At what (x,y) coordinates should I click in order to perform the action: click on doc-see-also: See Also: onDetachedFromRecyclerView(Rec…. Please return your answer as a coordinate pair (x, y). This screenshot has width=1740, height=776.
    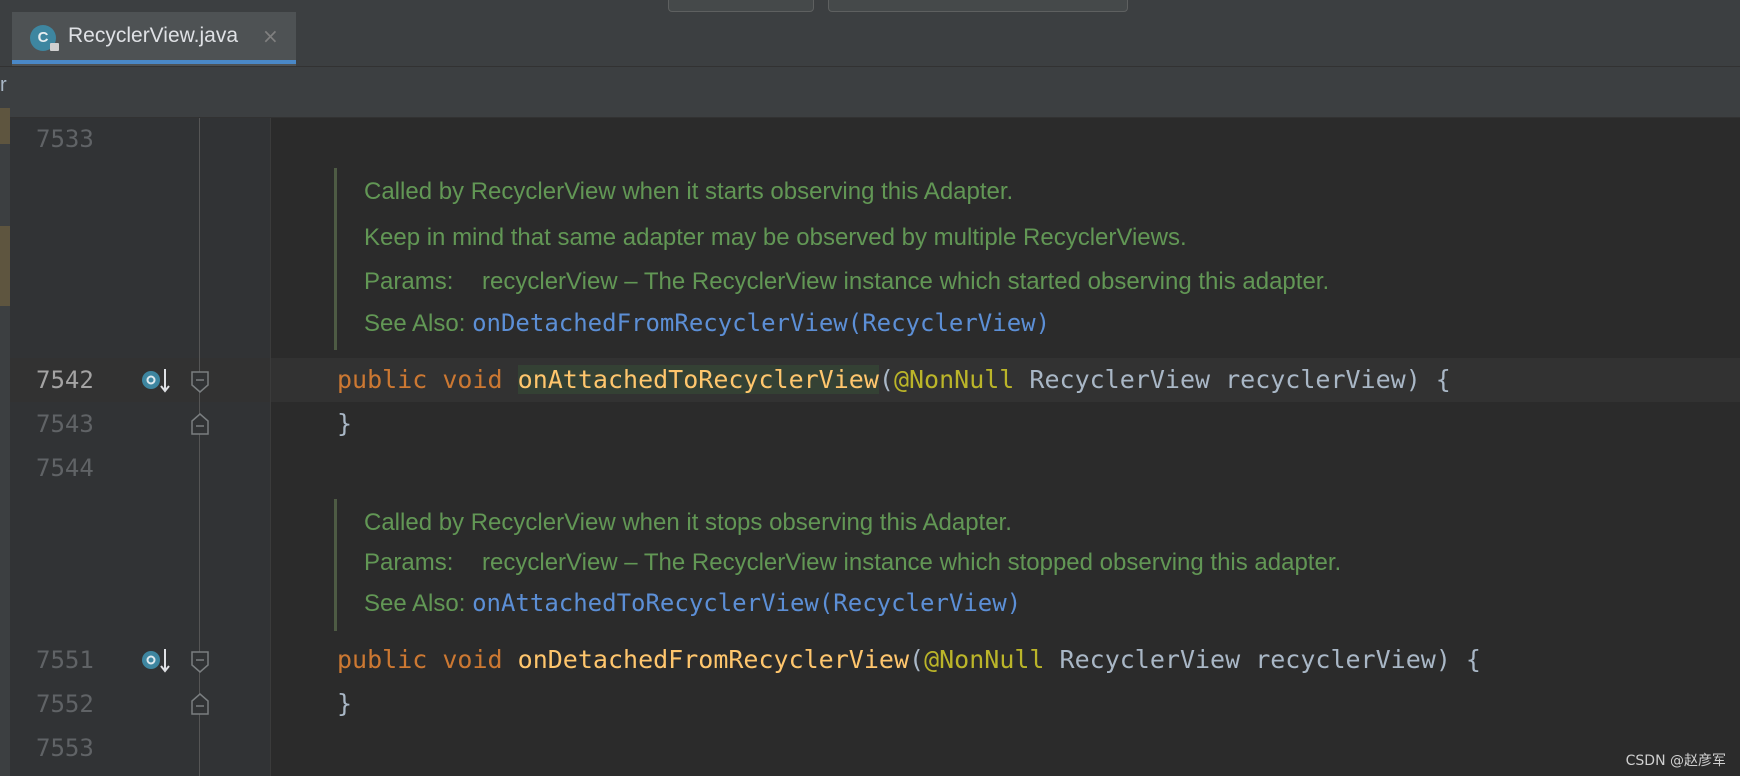
    Looking at the image, I should click on (707, 323).